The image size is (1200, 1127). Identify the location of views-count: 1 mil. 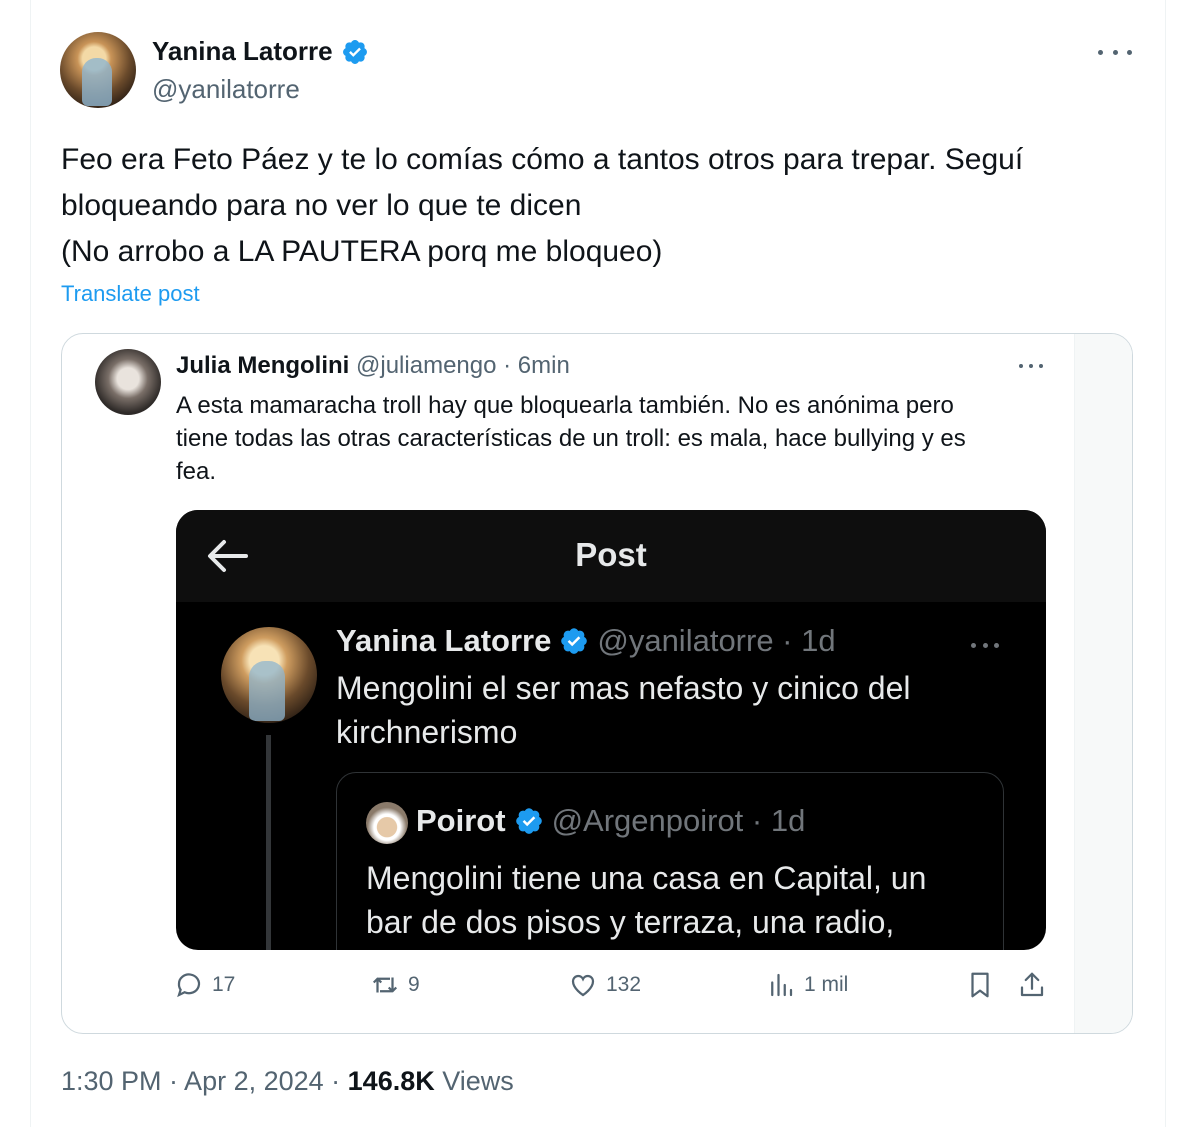
(826, 984).